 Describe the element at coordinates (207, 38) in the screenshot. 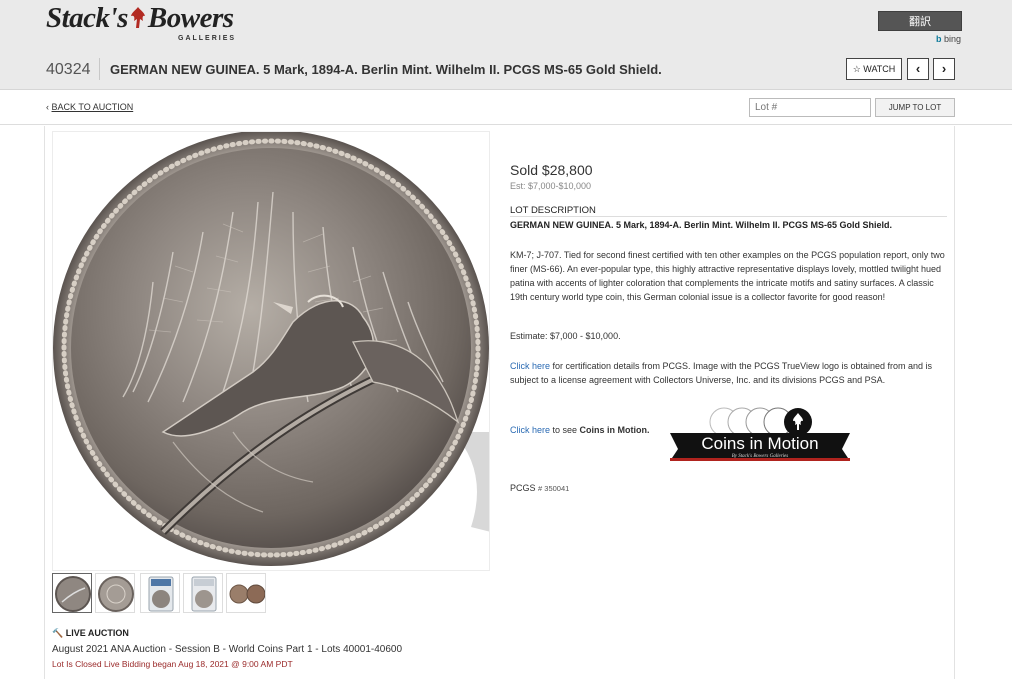

I see `logo-subtitle: GALLERIES` at that location.